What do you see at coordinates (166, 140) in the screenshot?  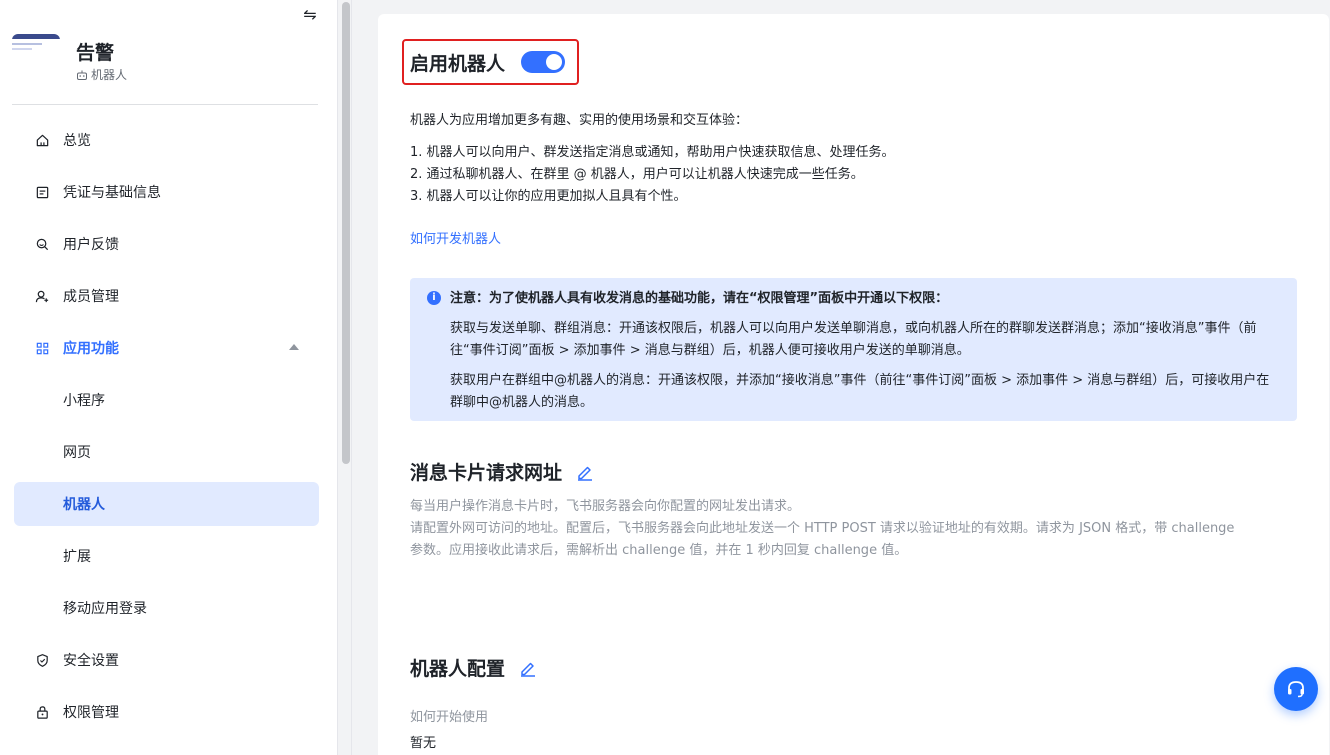 I see `sidebar-item-overview: 总览` at bounding box center [166, 140].